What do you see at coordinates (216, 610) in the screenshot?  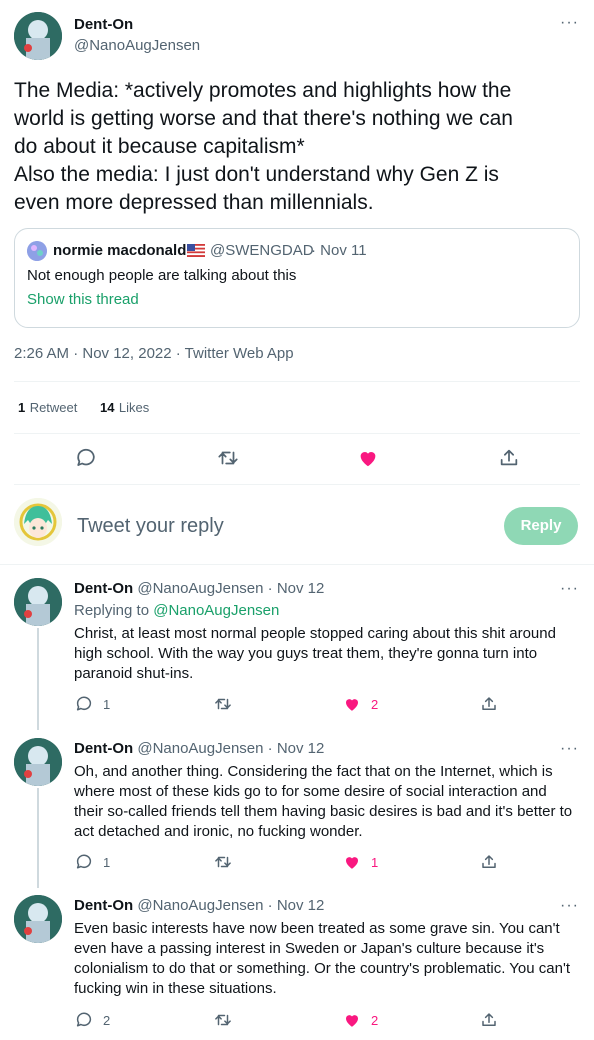 I see `replying-to-handle: @NanoAugJensen` at bounding box center [216, 610].